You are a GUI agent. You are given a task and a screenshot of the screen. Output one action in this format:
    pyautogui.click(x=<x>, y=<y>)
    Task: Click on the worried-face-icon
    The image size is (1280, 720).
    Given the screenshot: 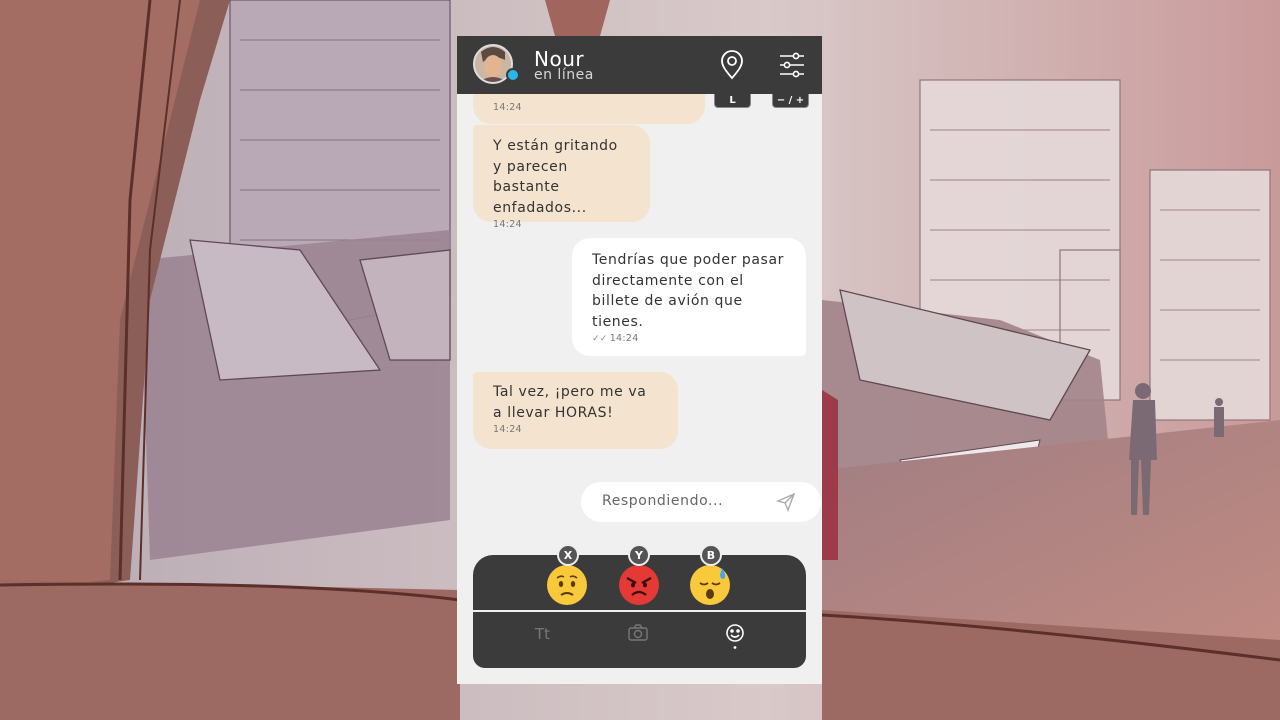 What is the action you would take?
    pyautogui.click(x=567, y=585)
    